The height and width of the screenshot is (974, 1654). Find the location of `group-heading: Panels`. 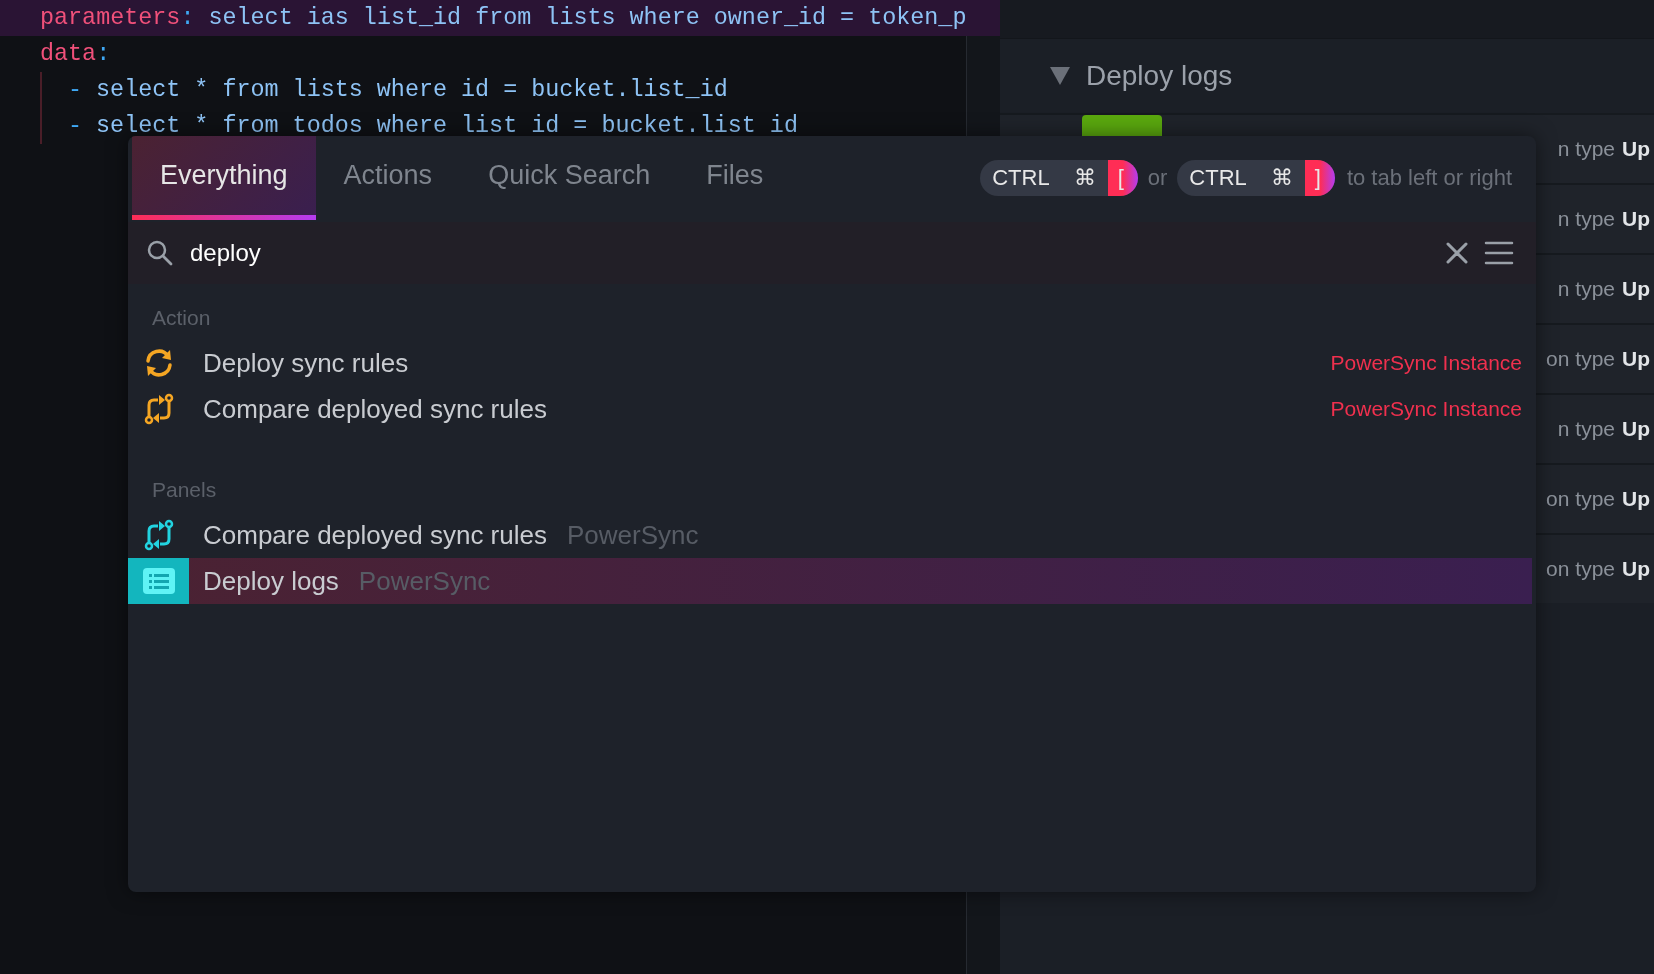

group-heading: Panels is located at coordinates (184, 490).